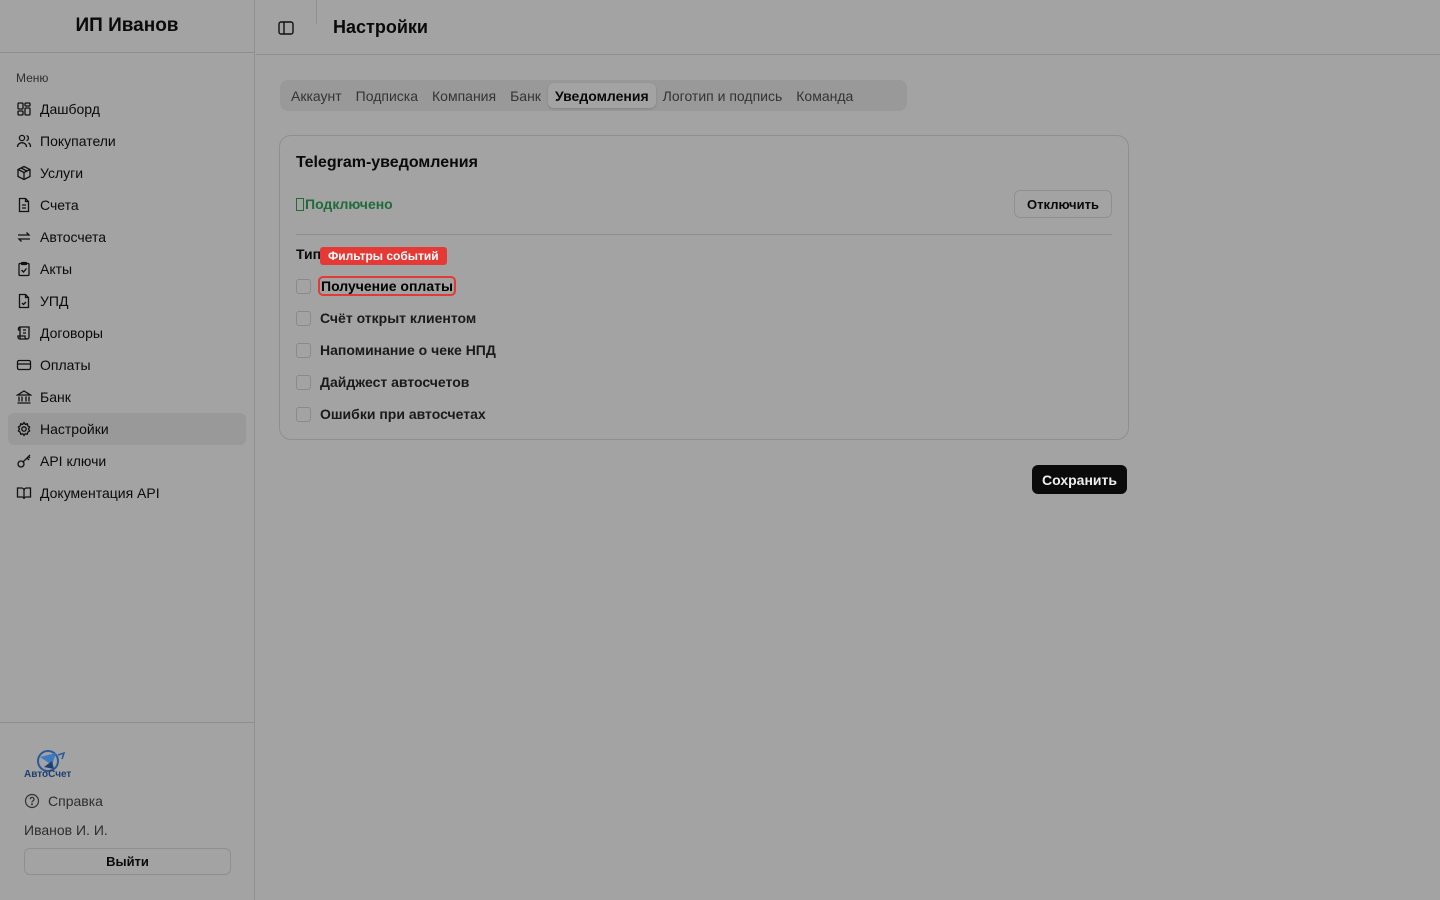  Describe the element at coordinates (127, 269) in the screenshot. I see `sidebar-item-acts: Акты` at that location.